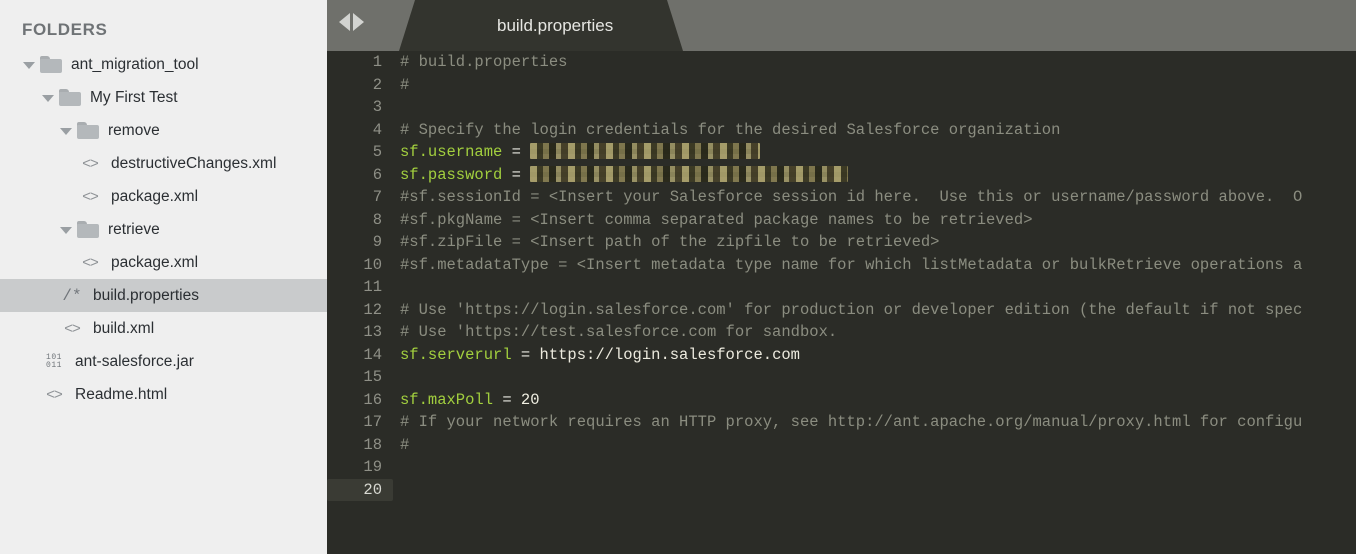 Image resolution: width=1356 pixels, height=554 pixels. What do you see at coordinates (360, 489) in the screenshot?
I see `line-number: 20` at bounding box center [360, 489].